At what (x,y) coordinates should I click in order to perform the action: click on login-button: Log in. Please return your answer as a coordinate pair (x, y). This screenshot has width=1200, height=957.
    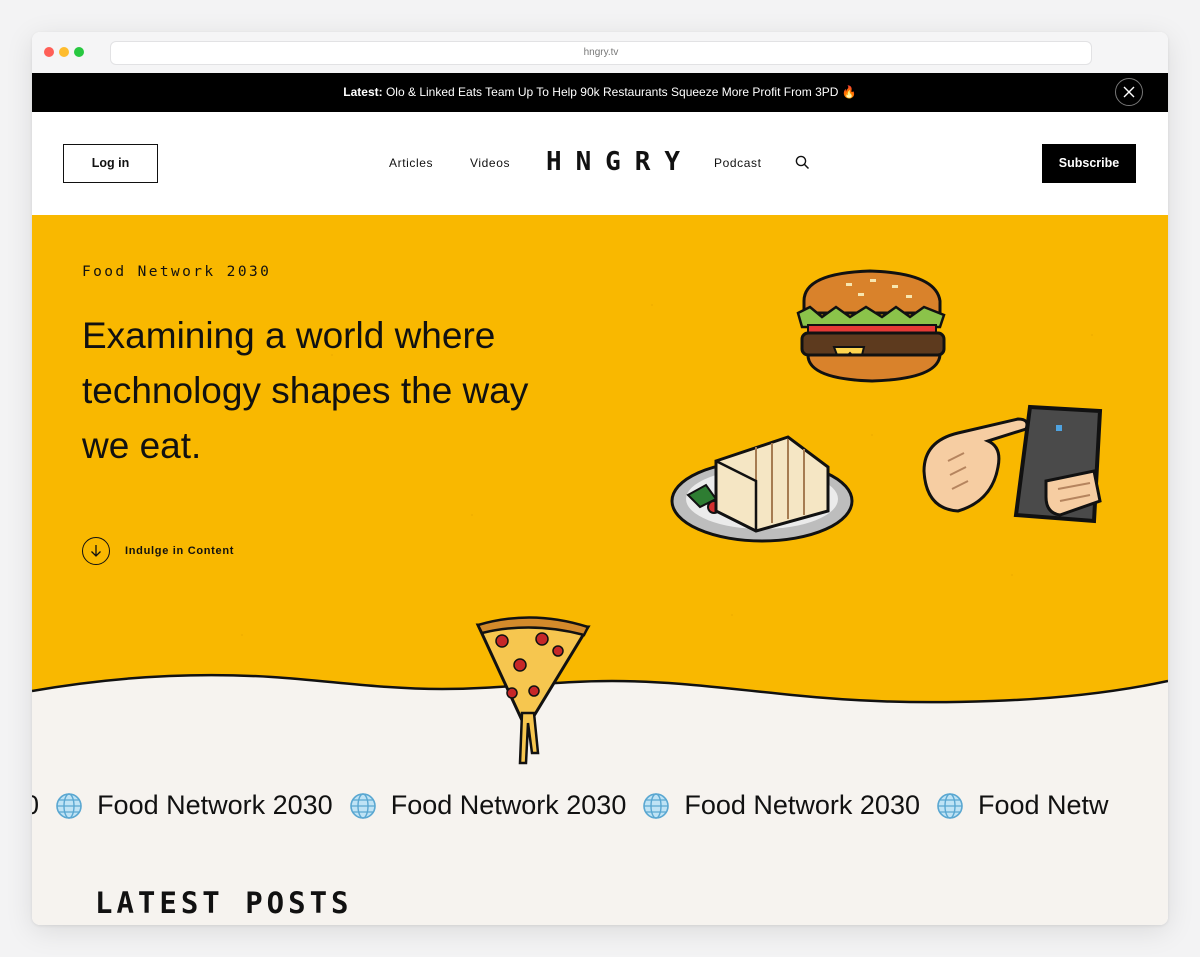
    Looking at the image, I should click on (110, 163).